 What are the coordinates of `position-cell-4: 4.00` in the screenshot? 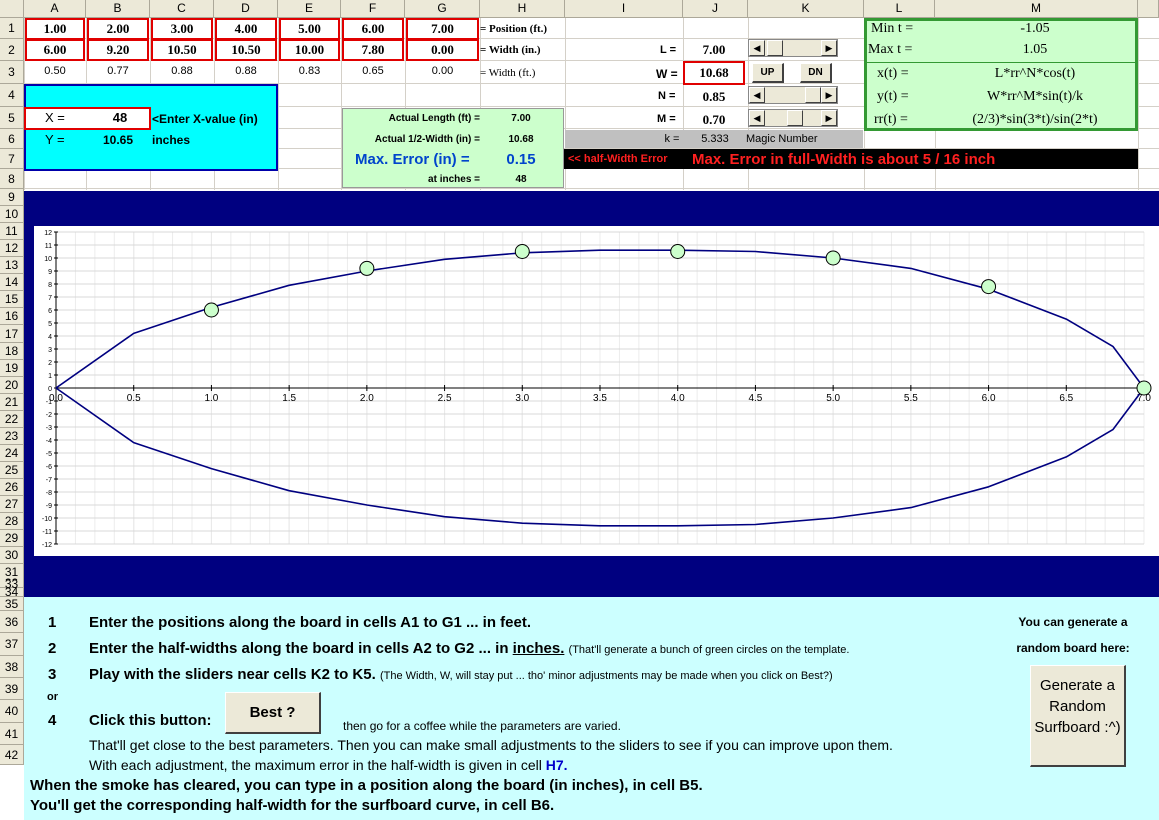 It's located at (246, 29).